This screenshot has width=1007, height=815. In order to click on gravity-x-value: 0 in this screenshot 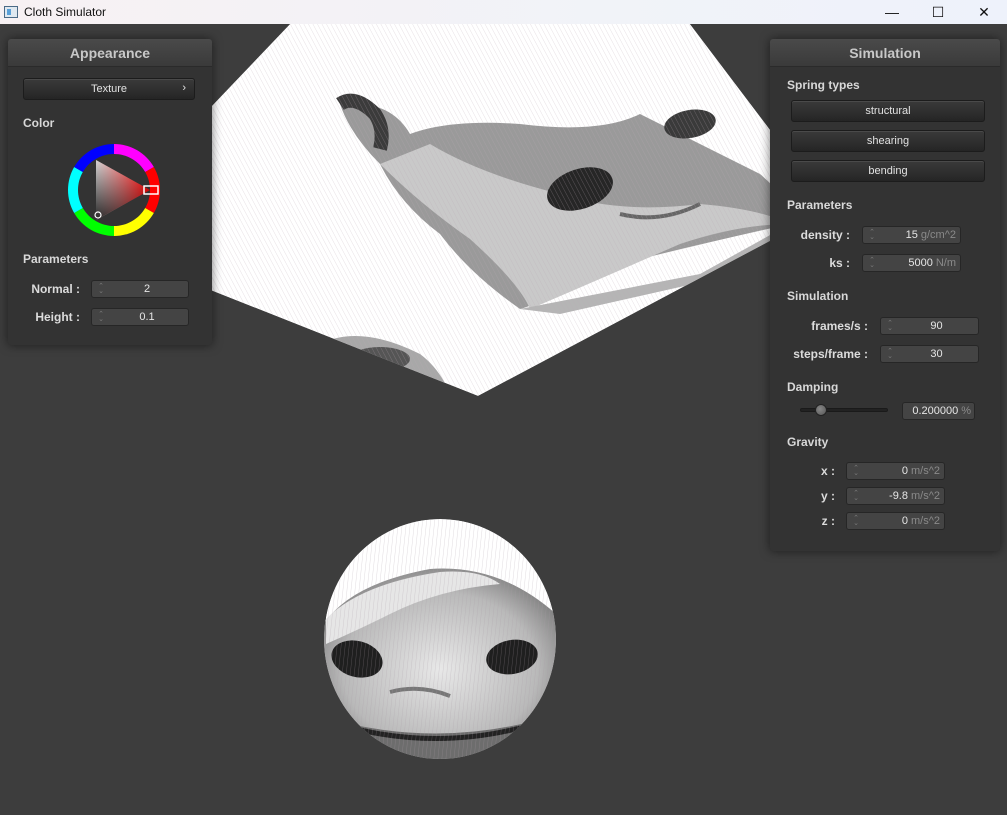, I will do `click(904, 471)`.